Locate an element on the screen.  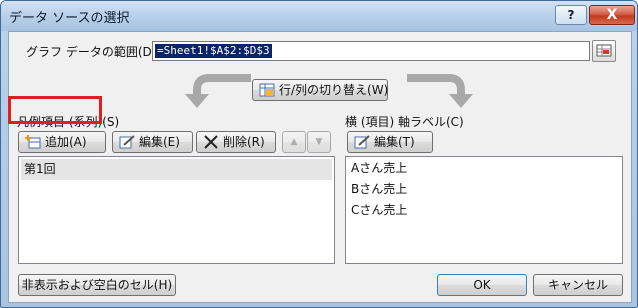
delete-series-button: 削除(R) is located at coordinates (236, 142).